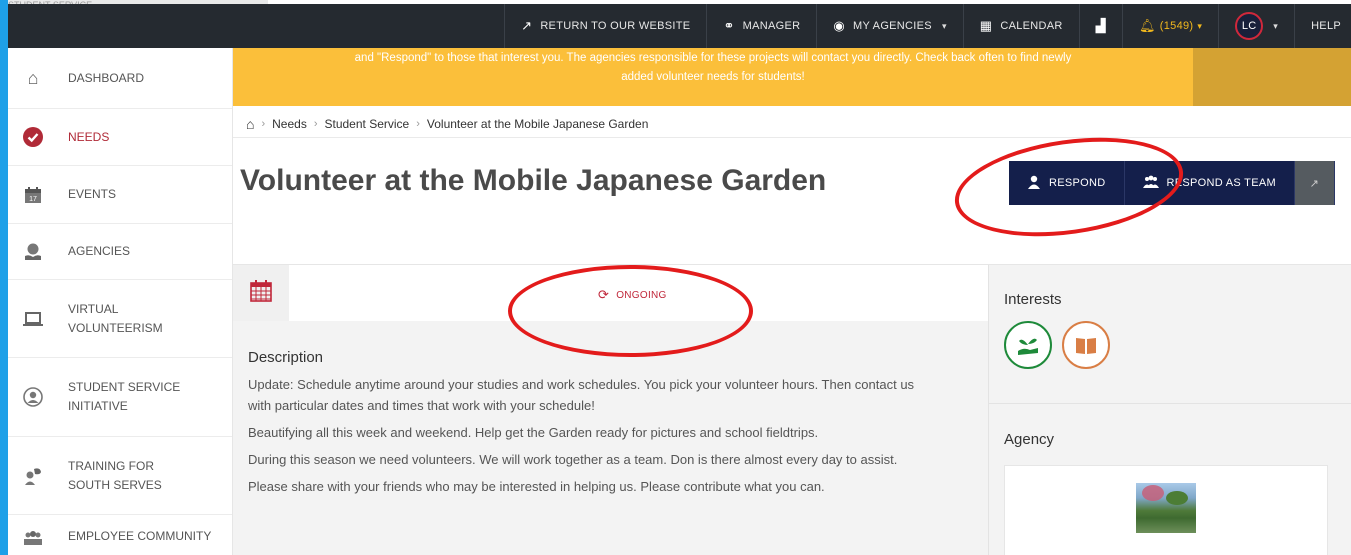 This screenshot has width=1351, height=555. I want to click on svg-text: 17, so click(33, 199).